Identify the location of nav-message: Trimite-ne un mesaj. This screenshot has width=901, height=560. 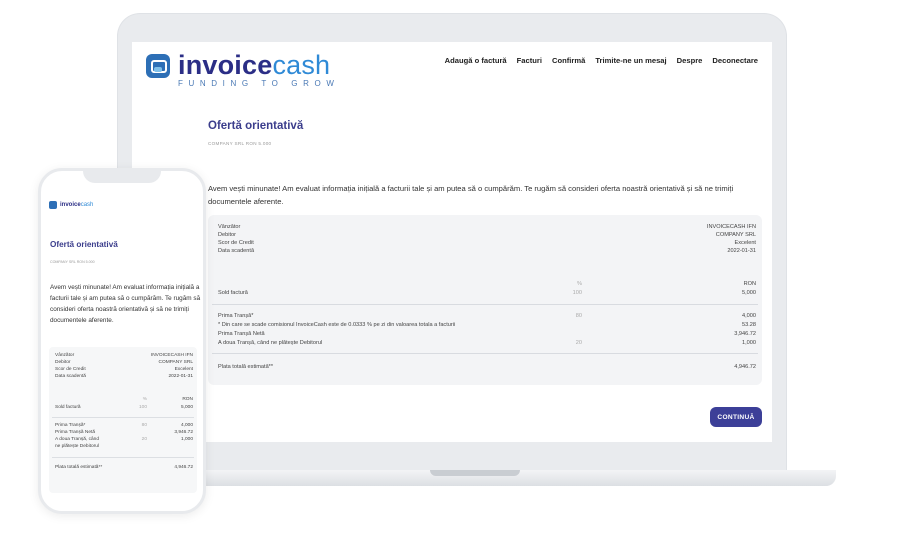
(630, 60).